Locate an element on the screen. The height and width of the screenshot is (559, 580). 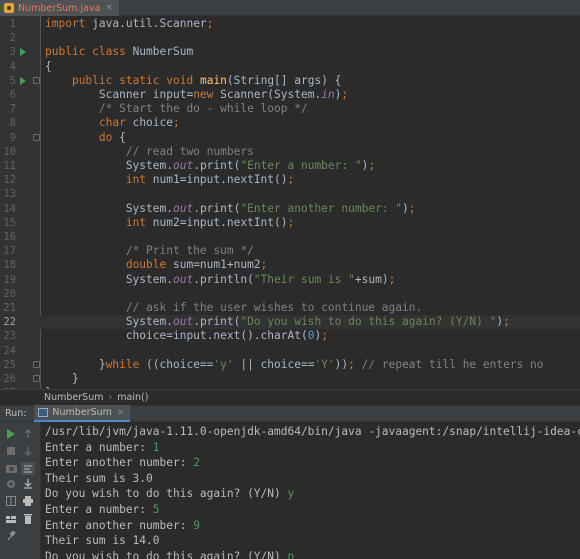
code-line: 11 System.out.print("Enter a number: "); is located at coordinates (290, 166).